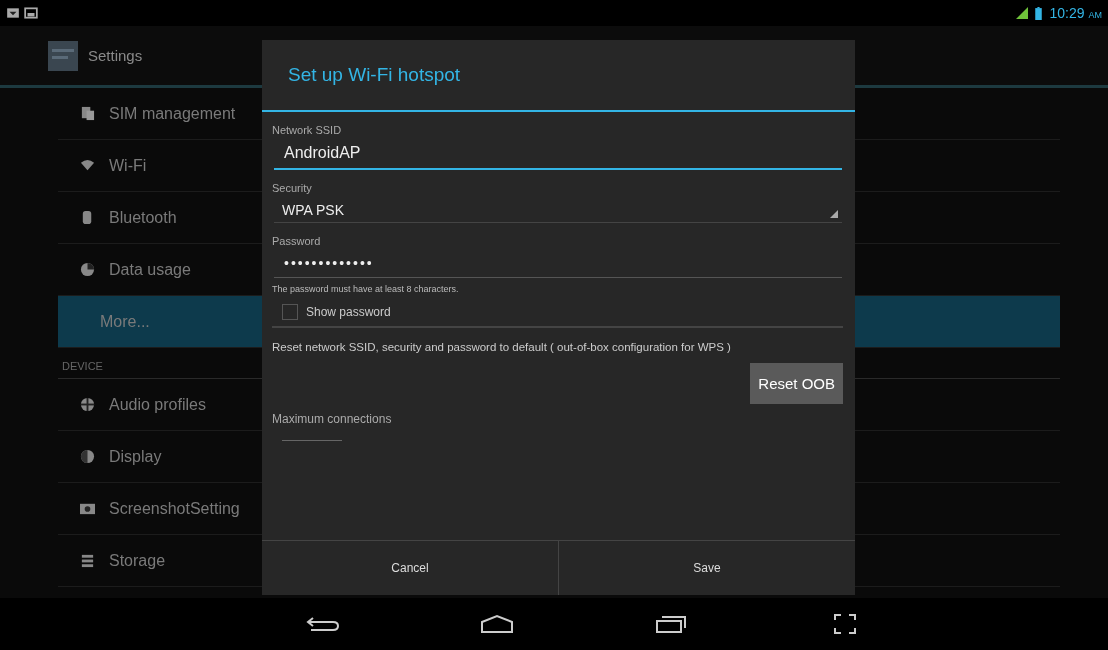 Image resolution: width=1108 pixels, height=650 pixels. Describe the element at coordinates (1095, 15) in the screenshot. I see `clock-ampm: AM` at that location.